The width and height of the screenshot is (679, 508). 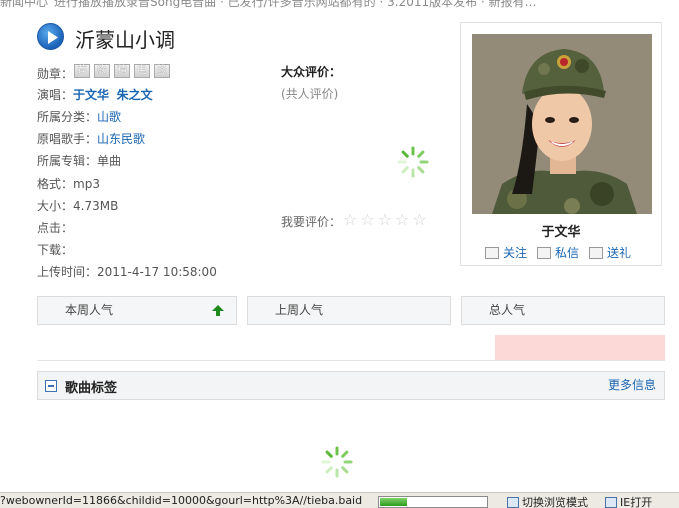 I want to click on size-row: 大小：4.73MB, so click(x=77, y=205).